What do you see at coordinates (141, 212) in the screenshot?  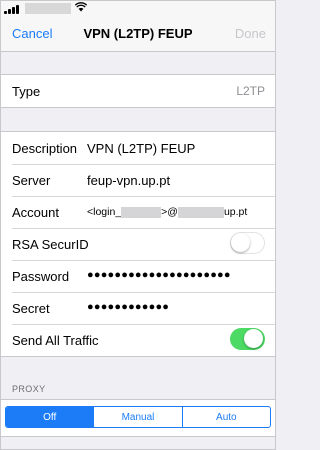 I see `account-redacted-login` at bounding box center [141, 212].